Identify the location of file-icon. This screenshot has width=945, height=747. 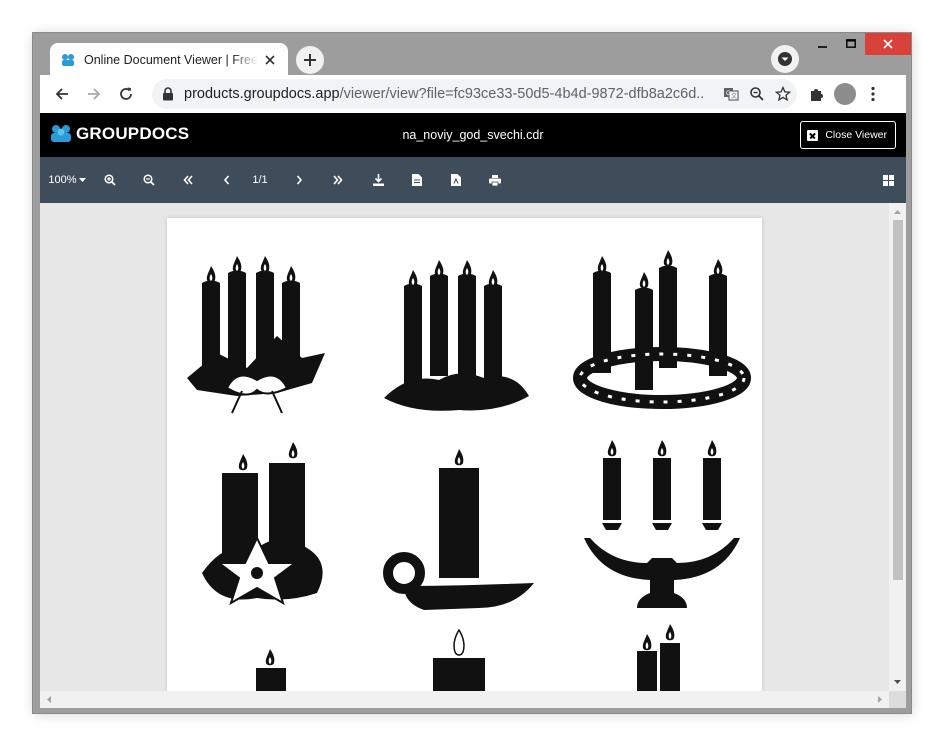
(417, 180).